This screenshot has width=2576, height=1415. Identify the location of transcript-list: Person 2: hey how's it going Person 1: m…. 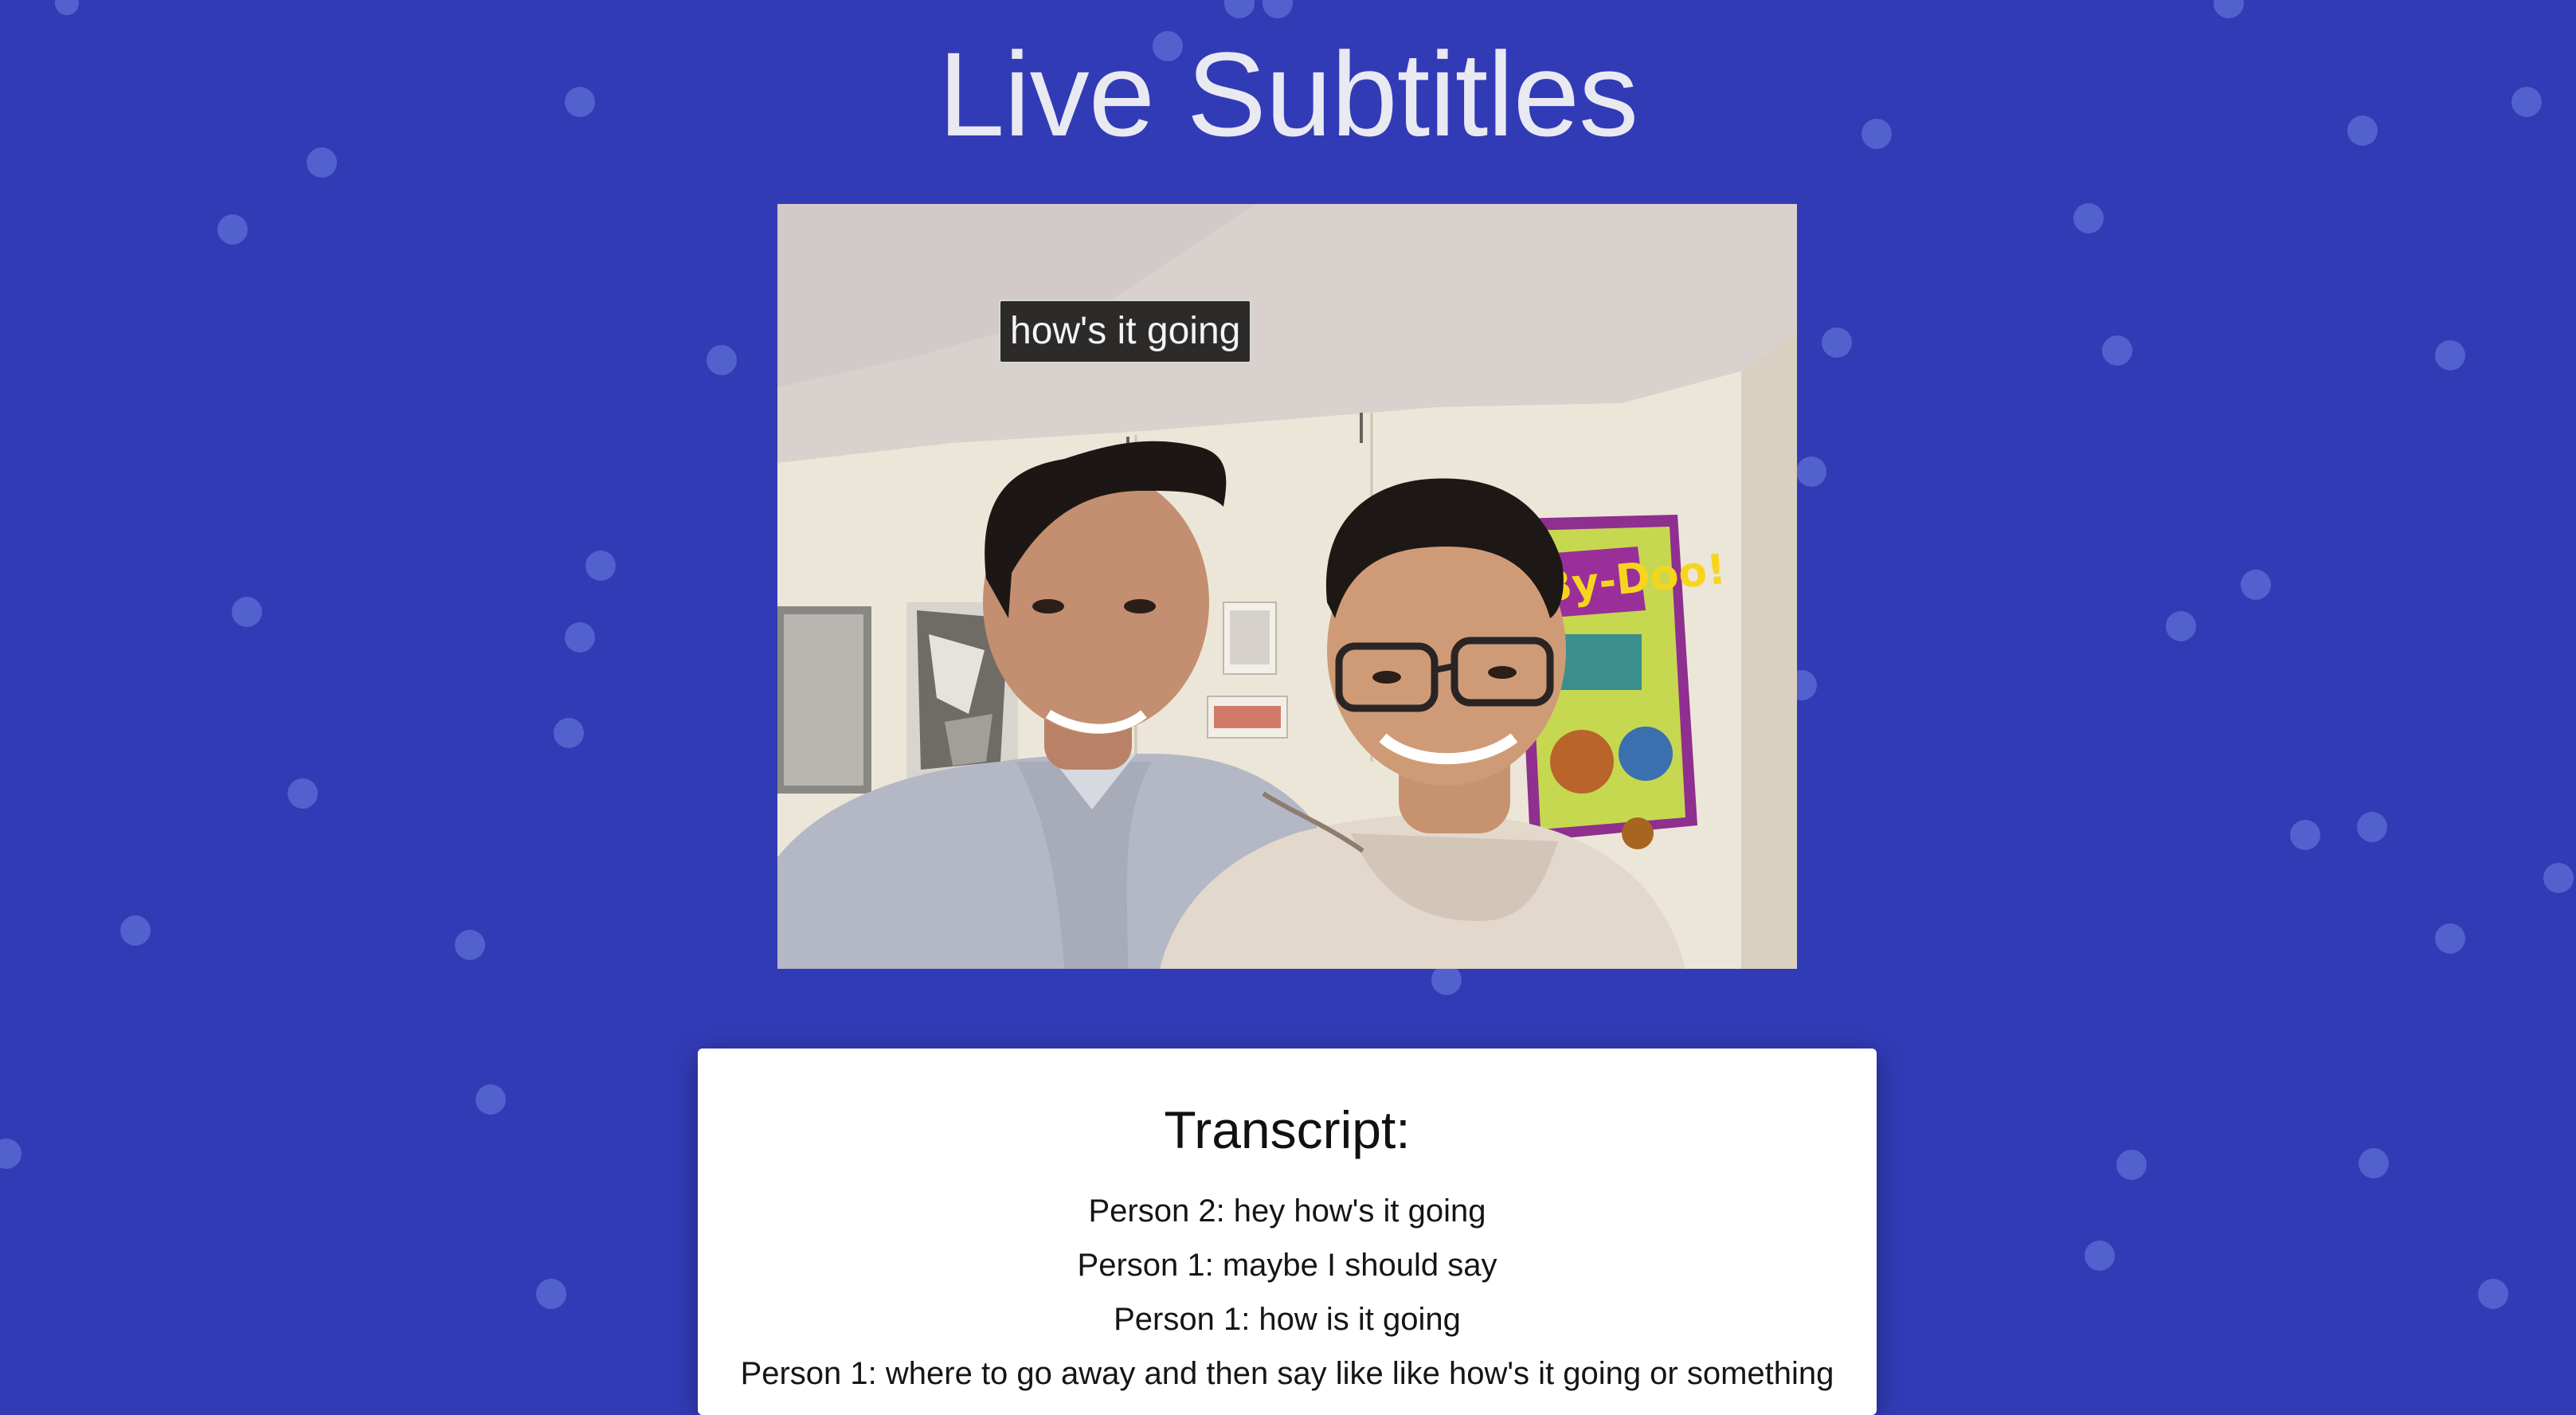
(1287, 1293).